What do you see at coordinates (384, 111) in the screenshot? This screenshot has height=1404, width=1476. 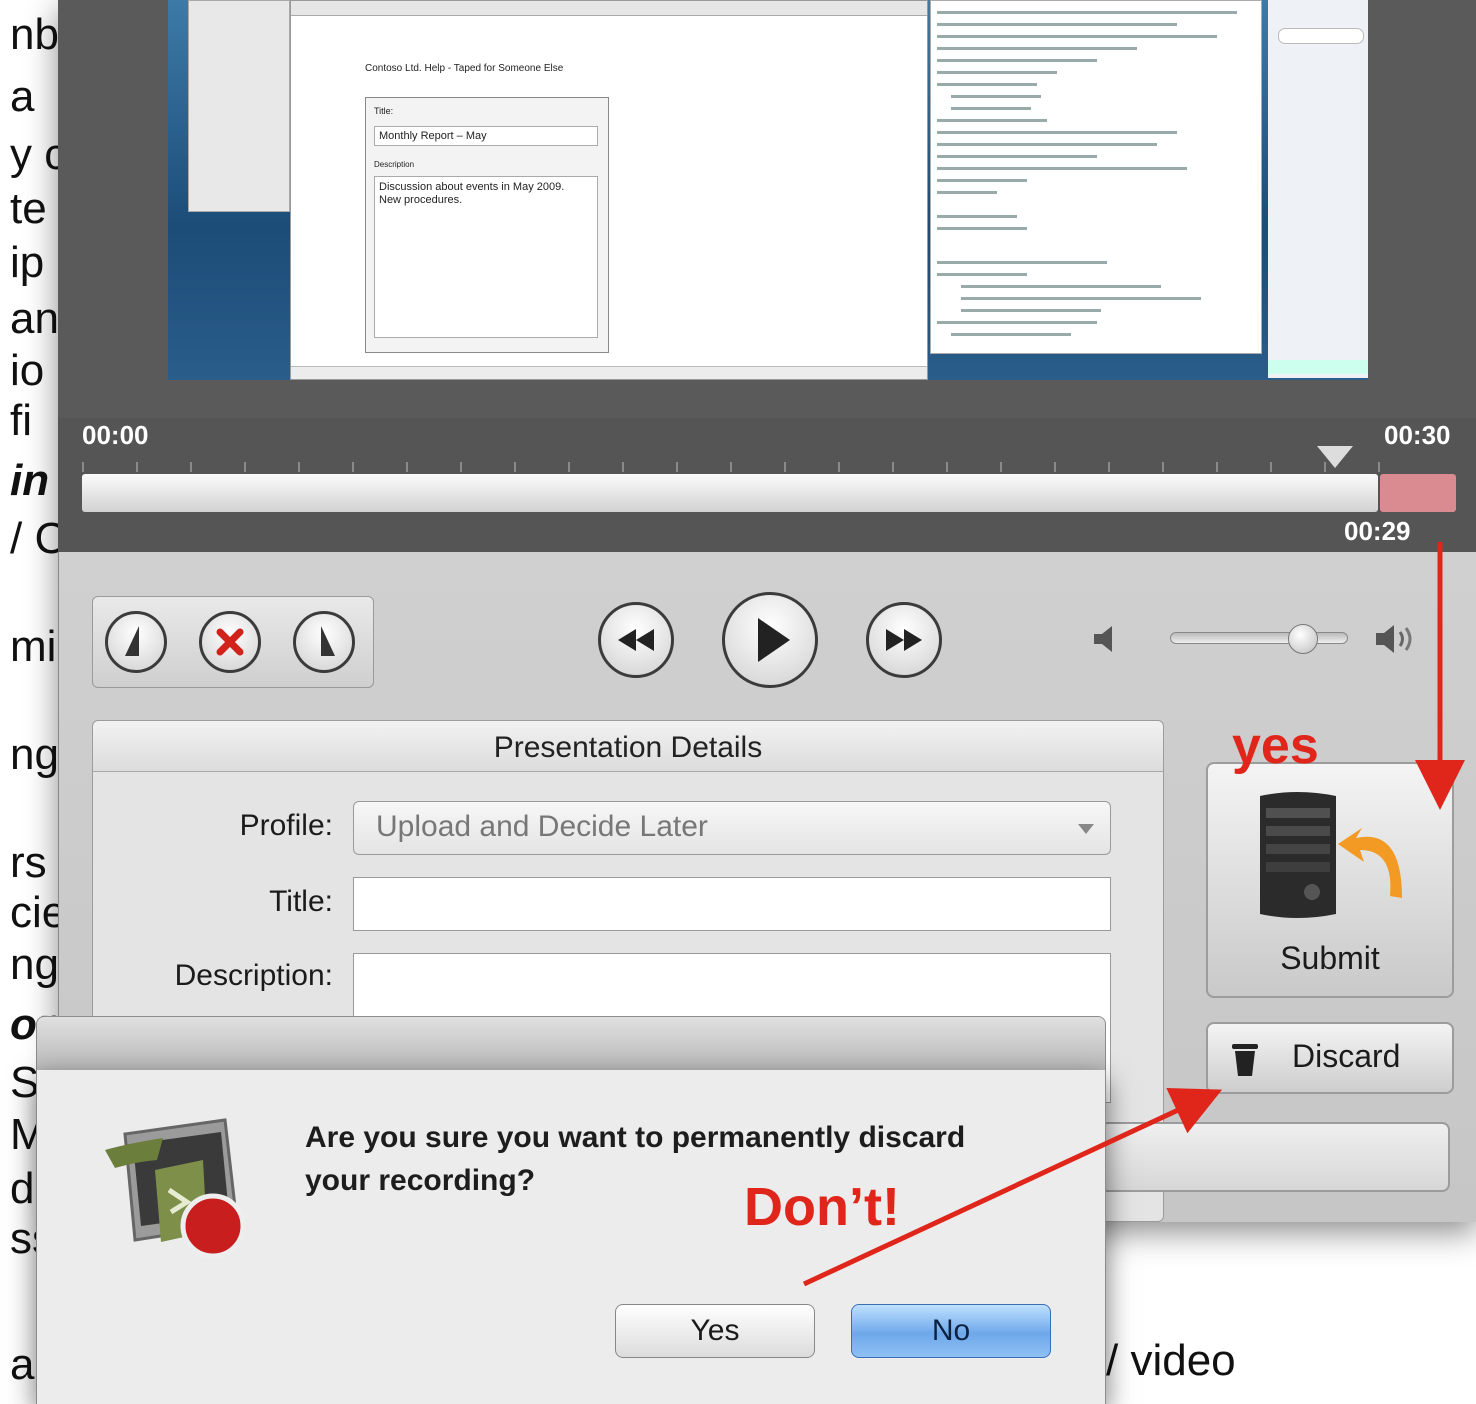 I see `preview-title-label: Title:` at bounding box center [384, 111].